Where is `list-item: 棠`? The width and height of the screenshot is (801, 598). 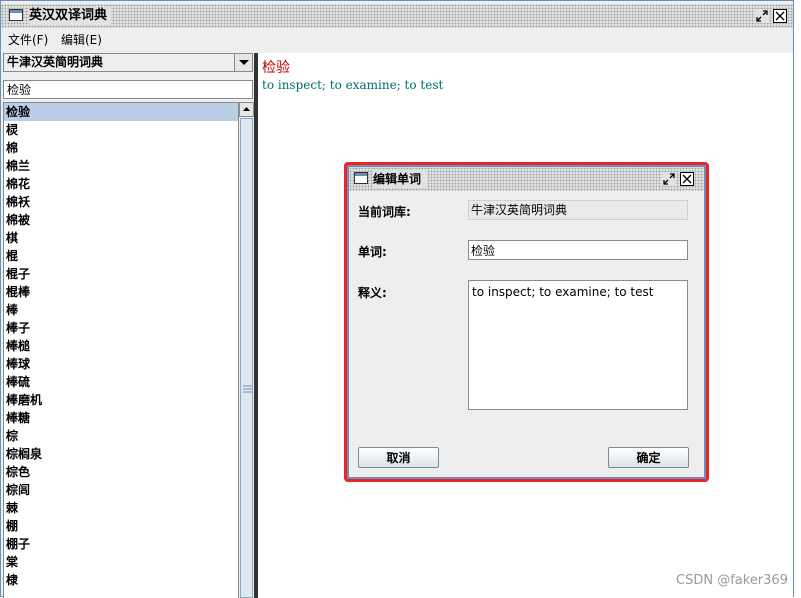
list-item: 棠 is located at coordinates (121, 562).